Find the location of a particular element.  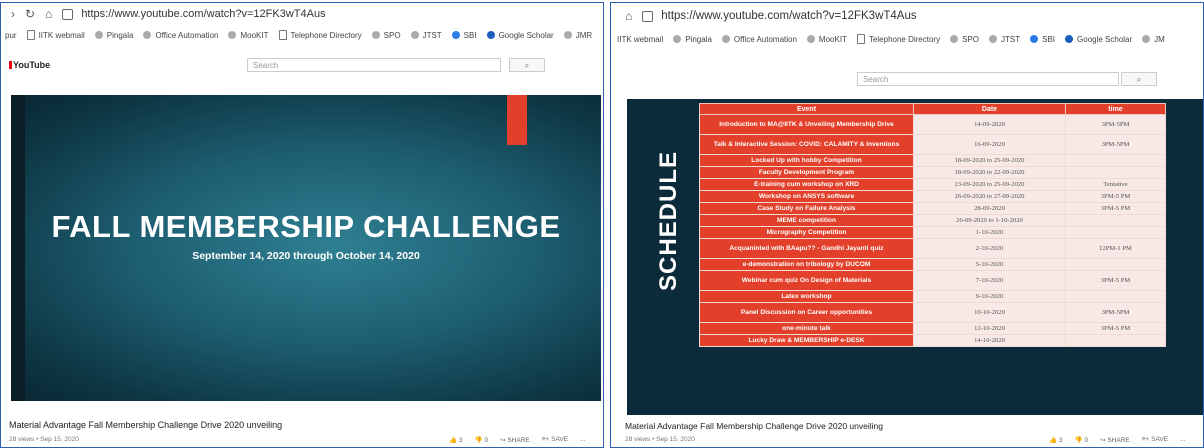

table-header-cell: Date is located at coordinates (989, 109).